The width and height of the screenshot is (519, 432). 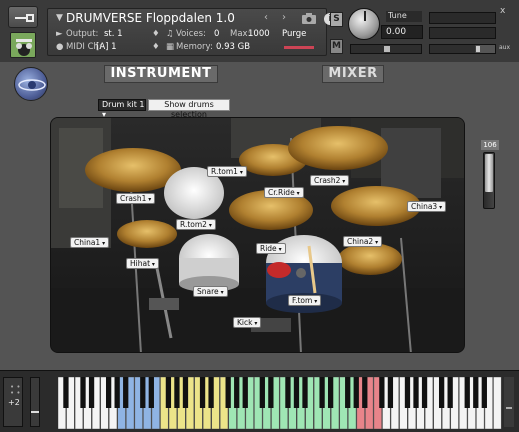 I want to click on purge-indicator, so click(x=299, y=47).